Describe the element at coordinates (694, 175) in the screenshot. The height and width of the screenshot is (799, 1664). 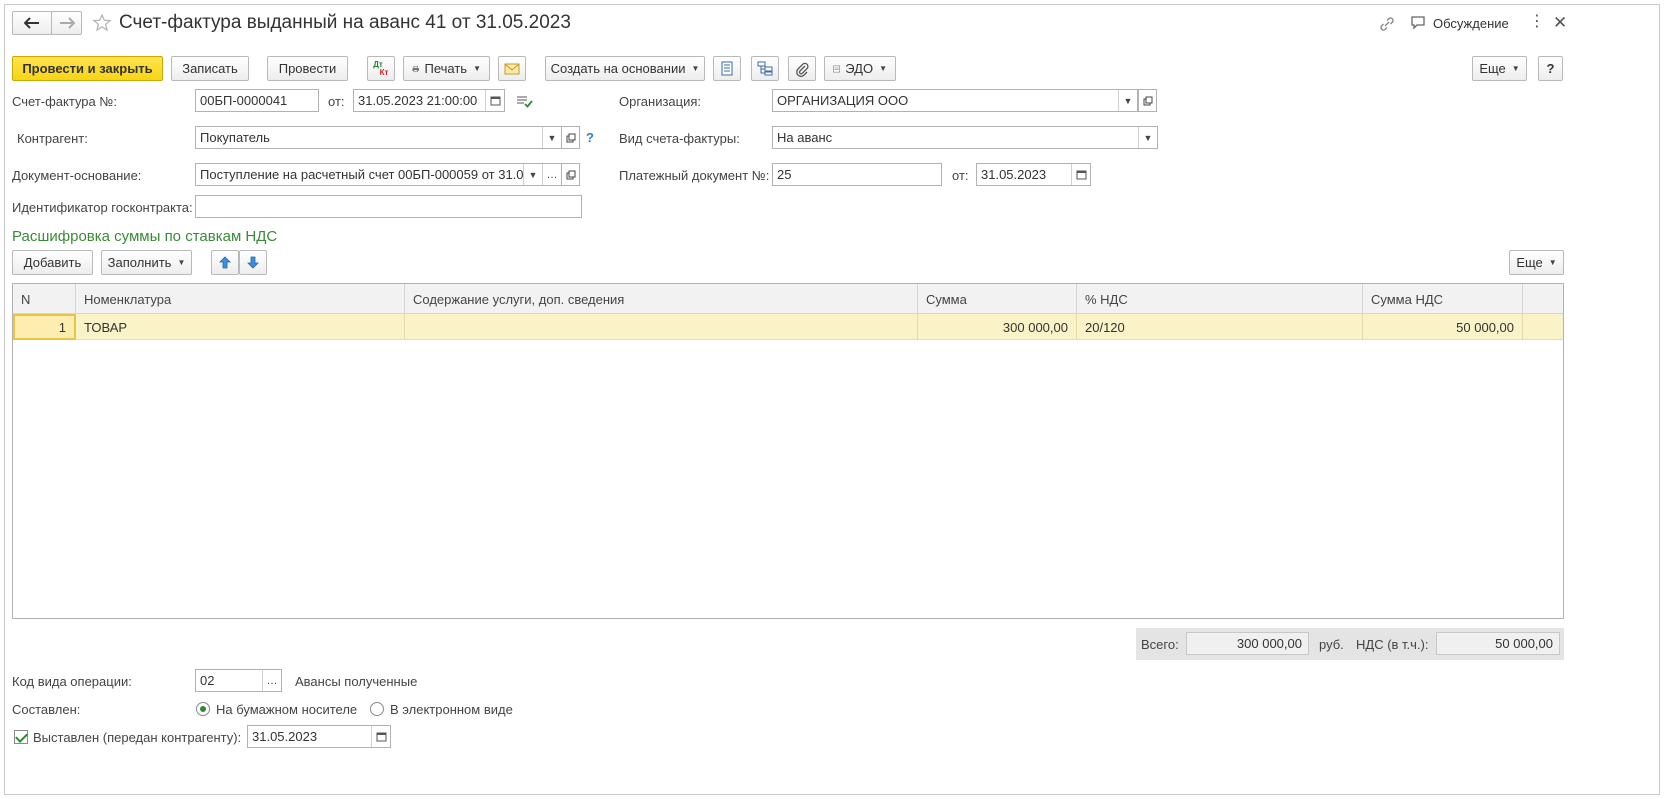
I see `payment-doc-label: Платежный документ №:` at that location.